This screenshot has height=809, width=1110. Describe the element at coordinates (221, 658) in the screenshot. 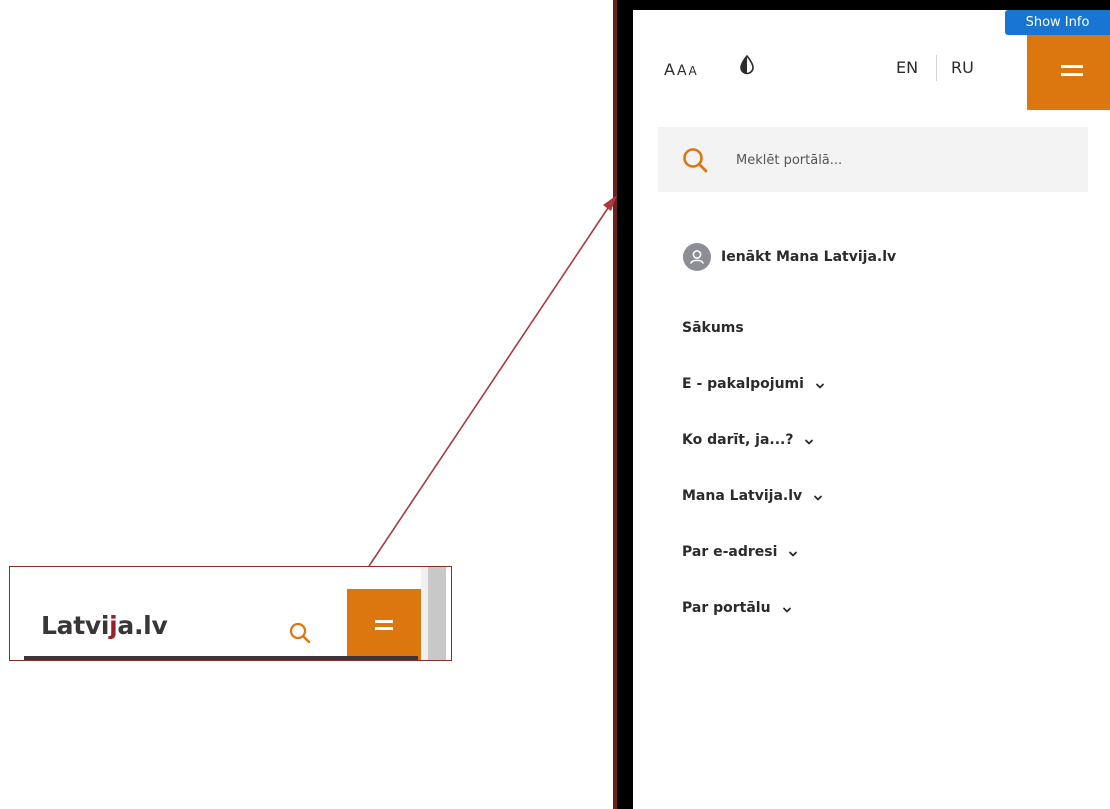

I see `header-bottom-border` at that location.